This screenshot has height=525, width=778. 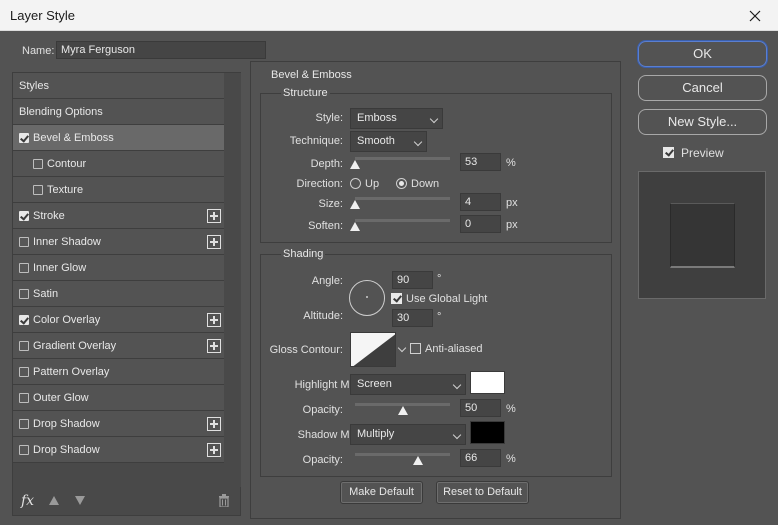 I want to click on soften-slider-track, so click(x=402, y=220).